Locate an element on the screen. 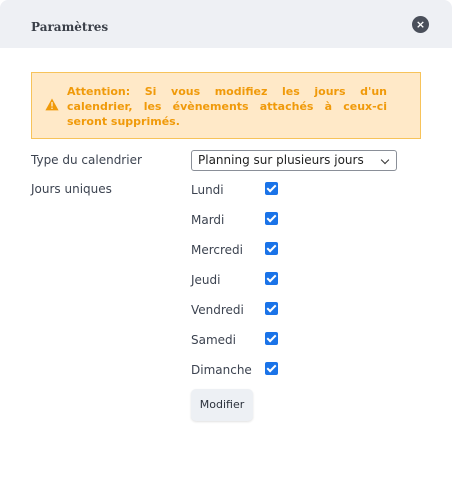  calendar-type-select: Planning sur plusieurs jours is located at coordinates (294, 160).